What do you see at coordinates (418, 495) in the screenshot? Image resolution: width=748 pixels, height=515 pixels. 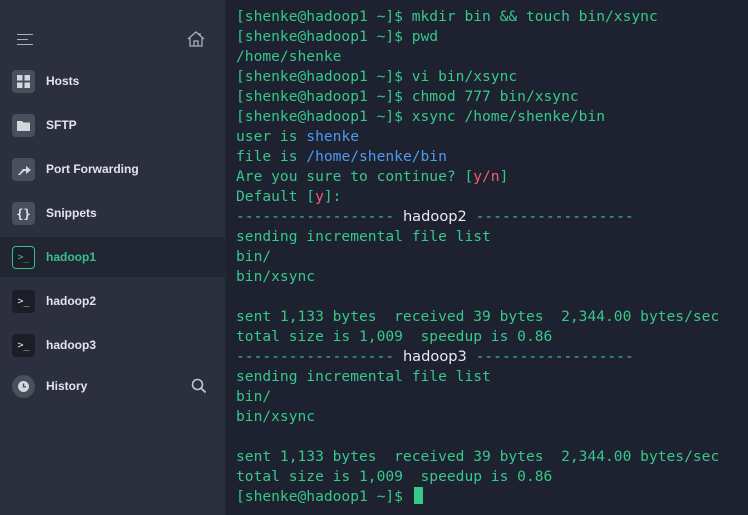 I see `terminal-cursor` at bounding box center [418, 495].